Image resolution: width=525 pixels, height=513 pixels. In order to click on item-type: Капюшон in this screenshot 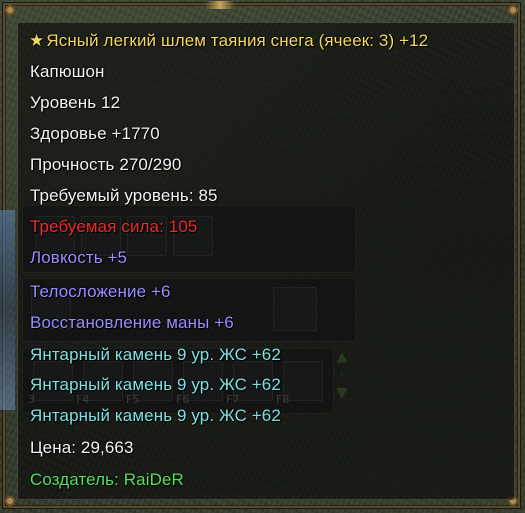, I will do `click(67, 71)`.